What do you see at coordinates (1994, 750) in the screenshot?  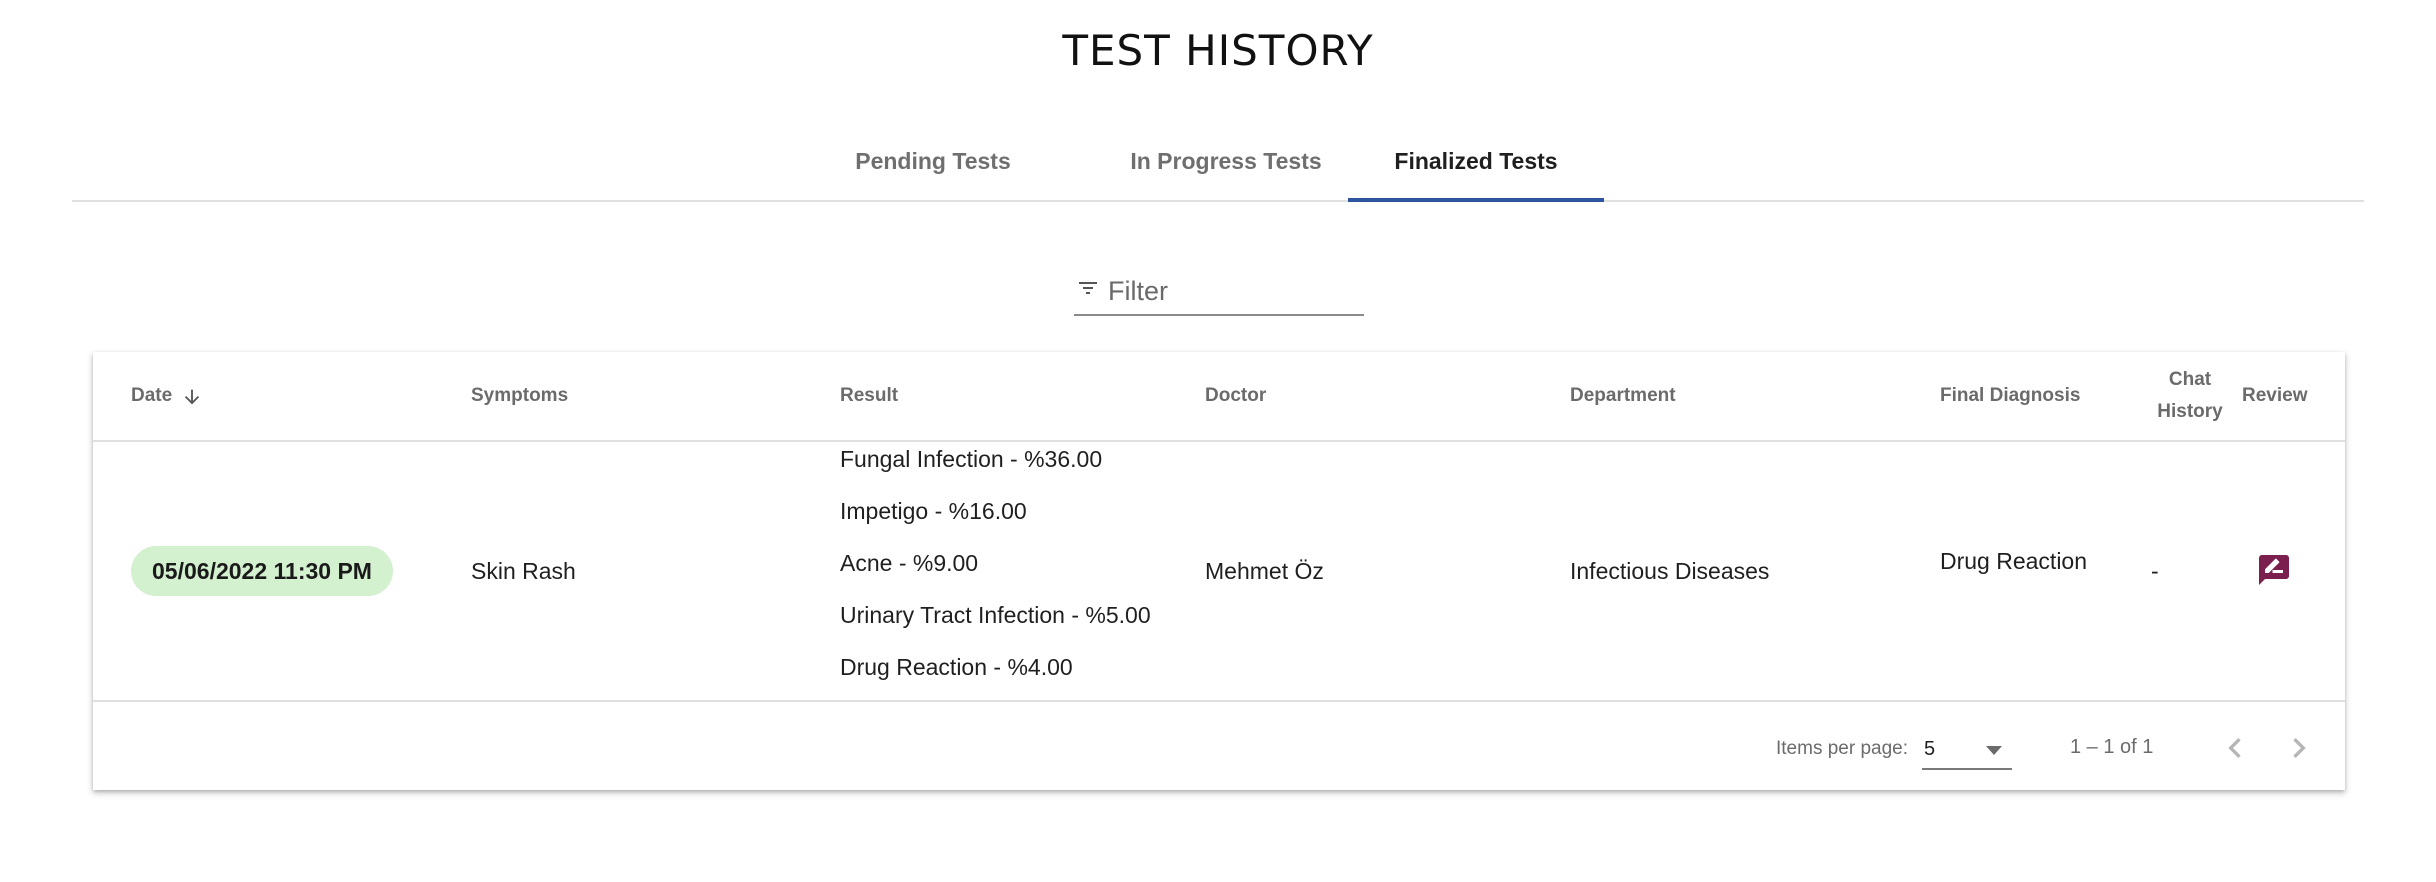 I see `chevron-down-icon` at bounding box center [1994, 750].